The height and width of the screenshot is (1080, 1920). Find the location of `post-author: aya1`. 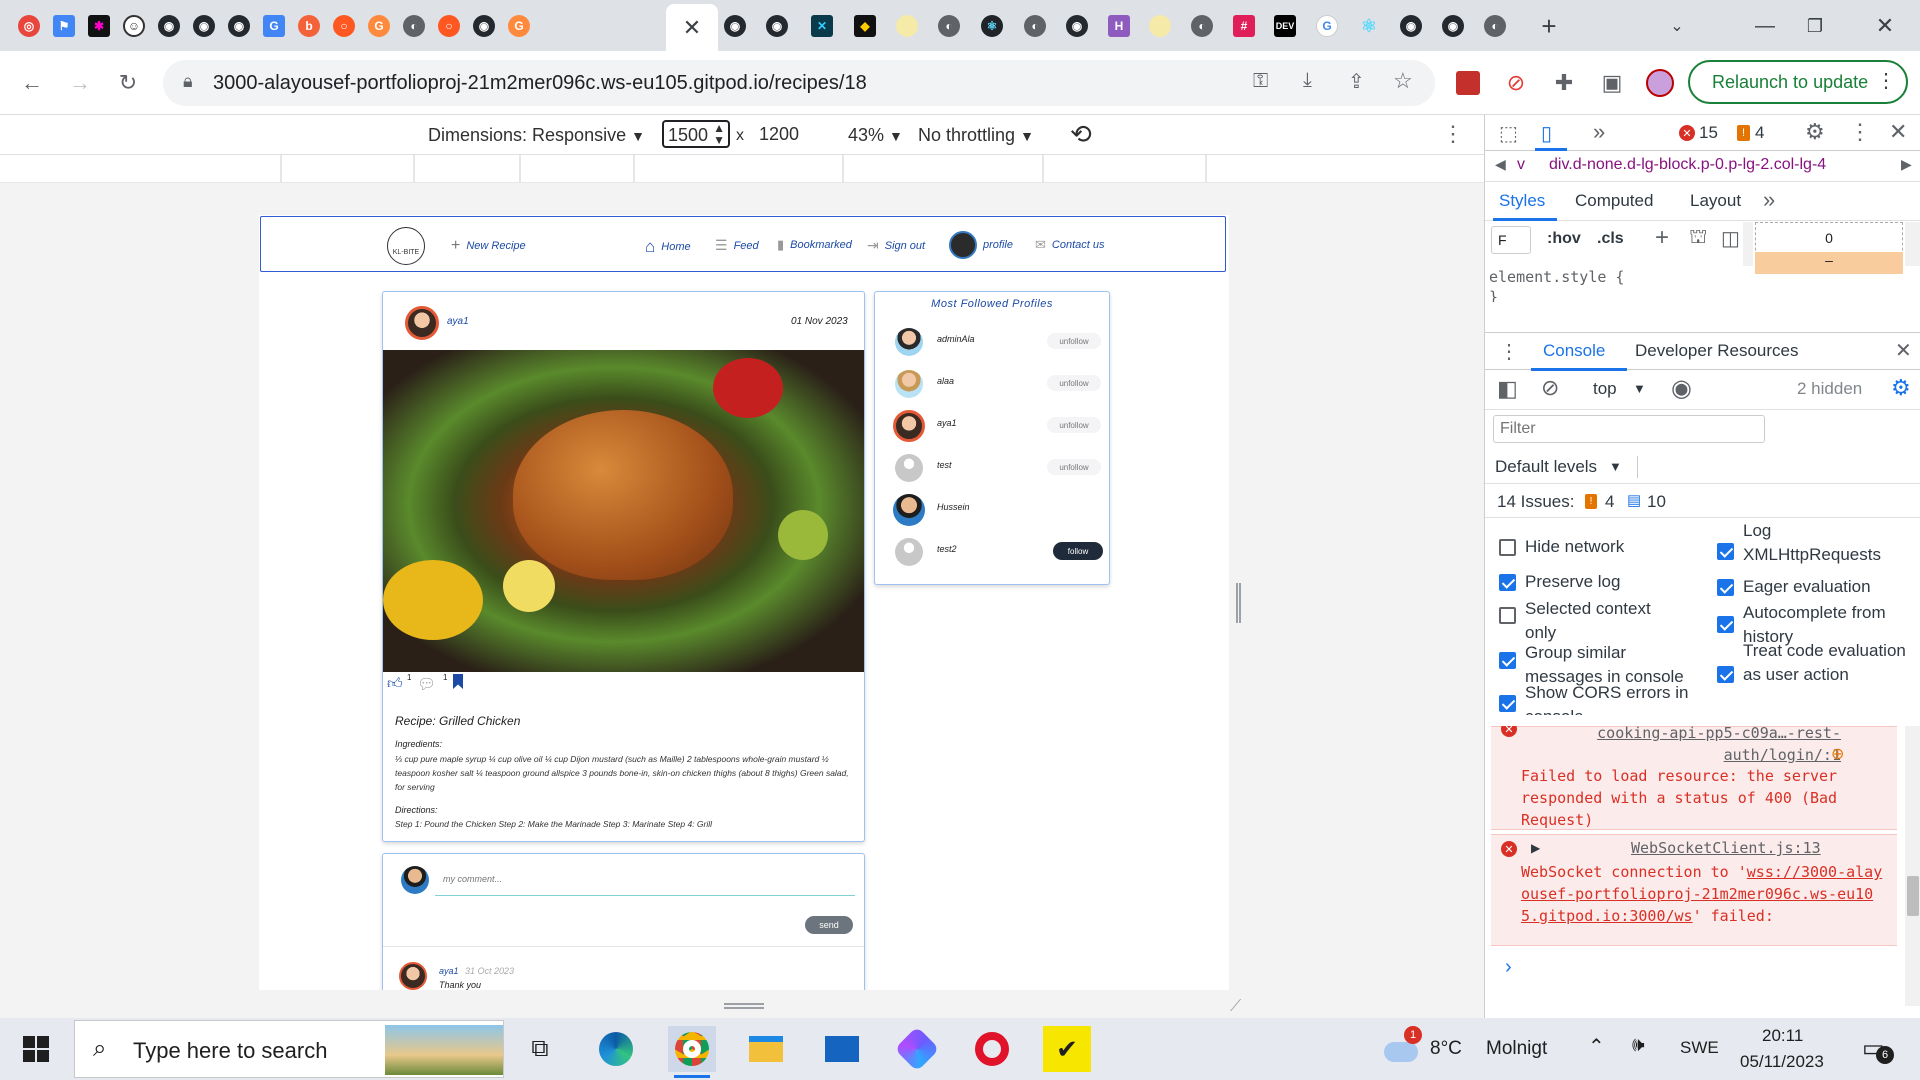

post-author: aya1 is located at coordinates (458, 321).